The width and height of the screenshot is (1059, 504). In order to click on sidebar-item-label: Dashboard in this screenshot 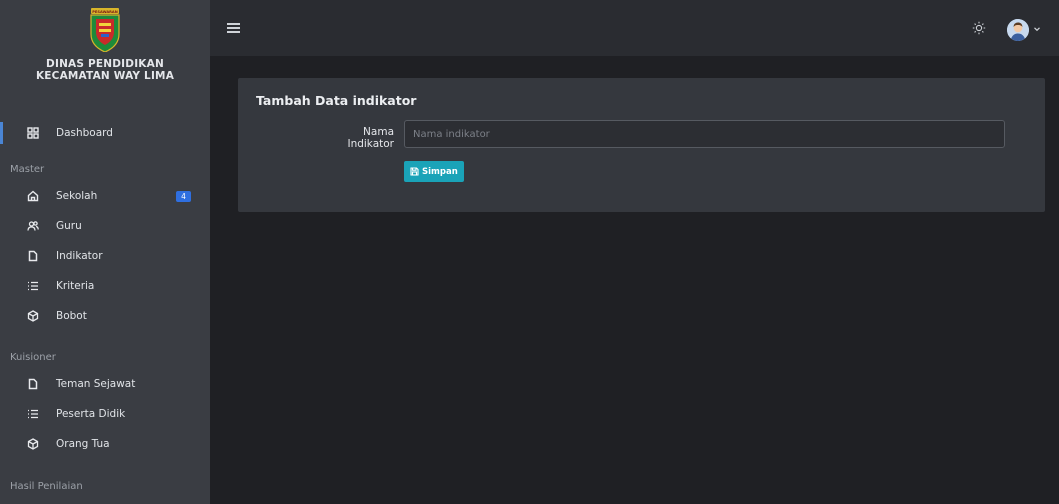, I will do `click(84, 133)`.